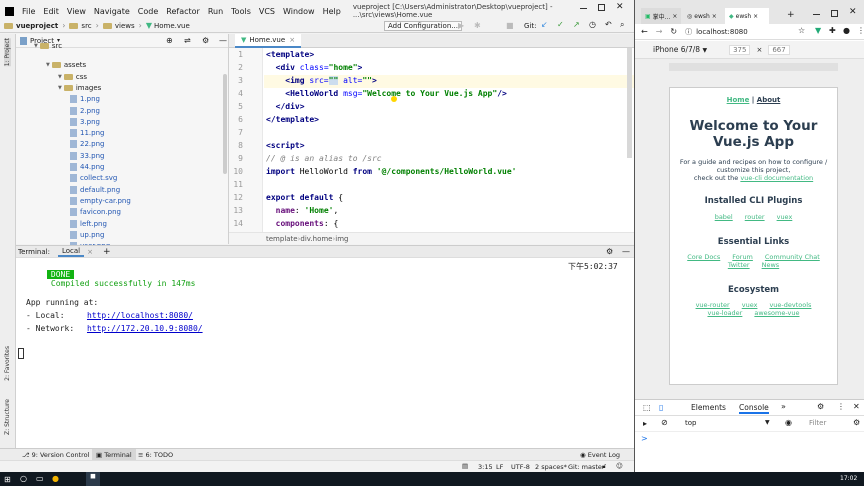 The height and width of the screenshot is (486, 864). What do you see at coordinates (87, 234) in the screenshot?
I see `tree-item-up-png: up.png` at bounding box center [87, 234].